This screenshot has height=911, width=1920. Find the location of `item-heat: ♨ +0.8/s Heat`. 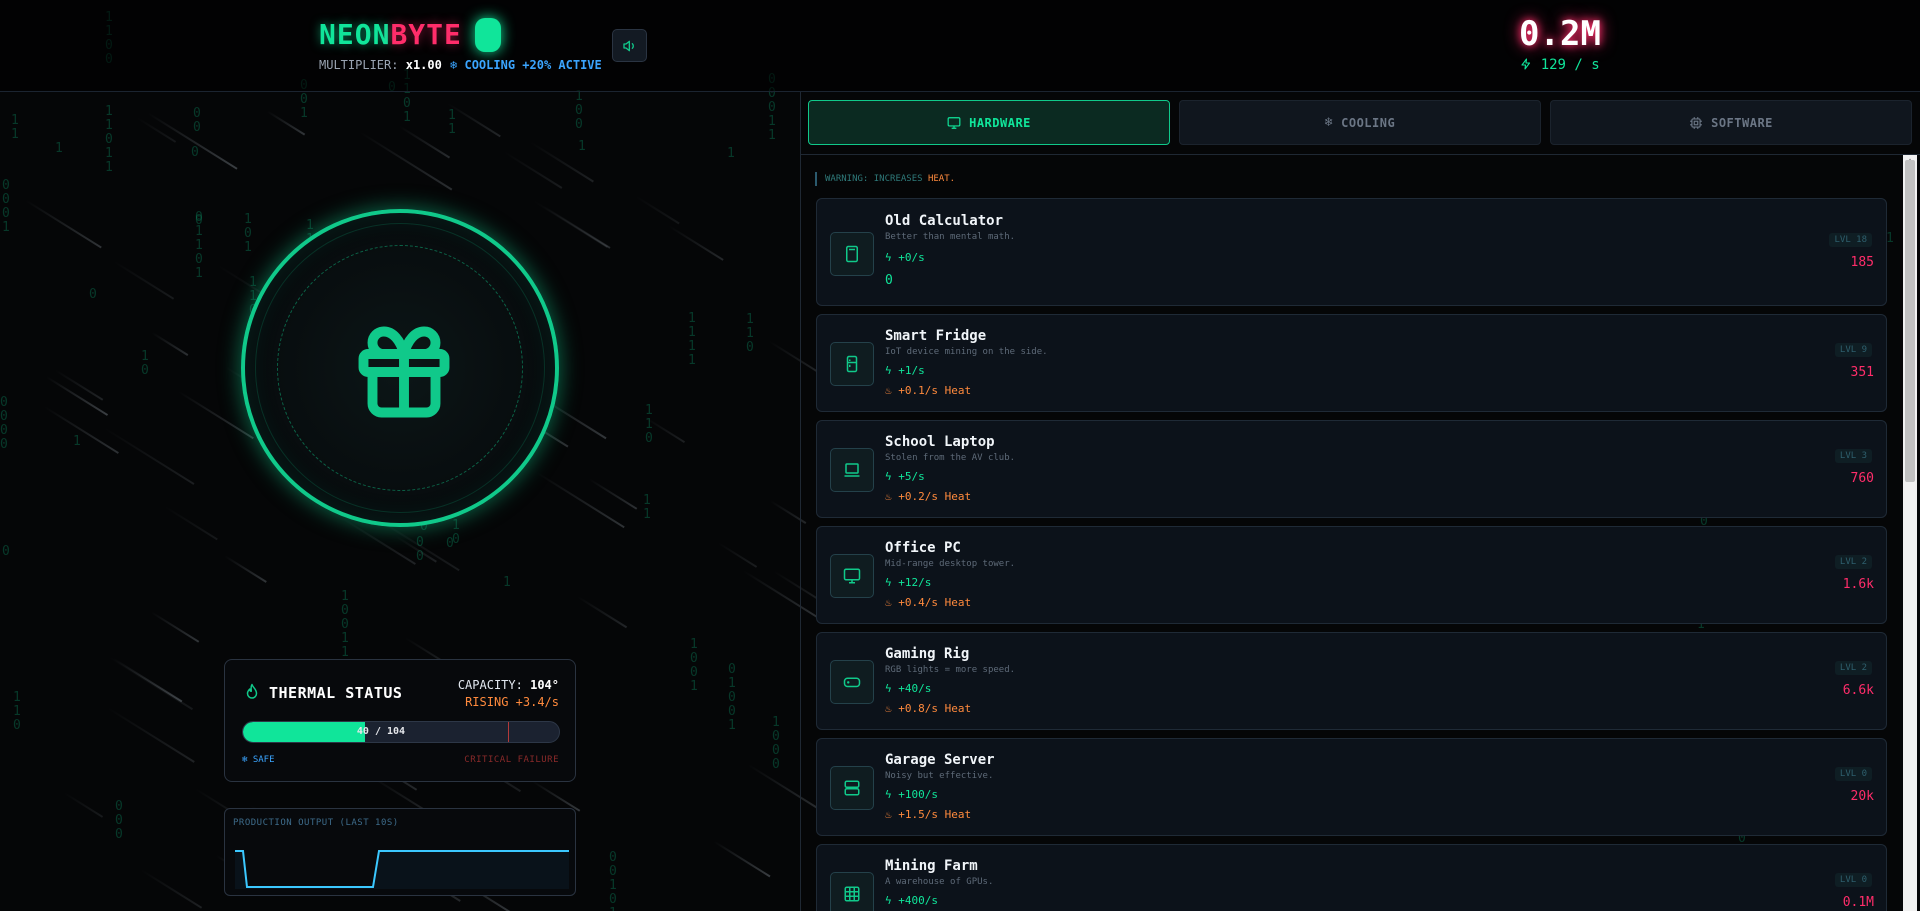

item-heat: ♨ +0.8/s Heat is located at coordinates (928, 708).